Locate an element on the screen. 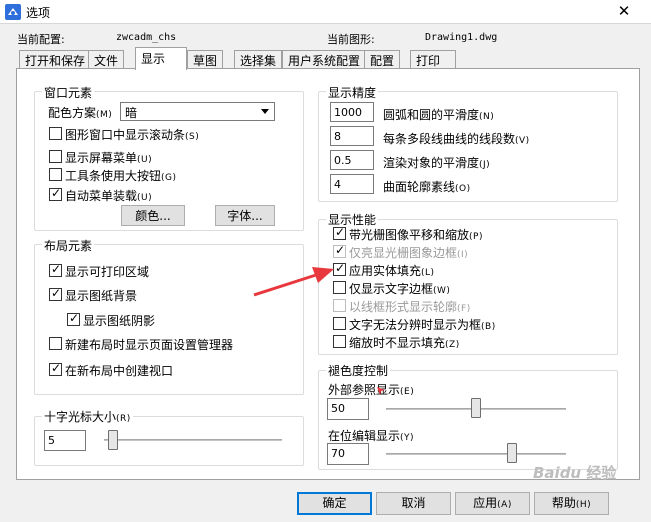 The width and height of the screenshot is (651, 522). current-config-label: 当前配置: is located at coordinates (41, 39).